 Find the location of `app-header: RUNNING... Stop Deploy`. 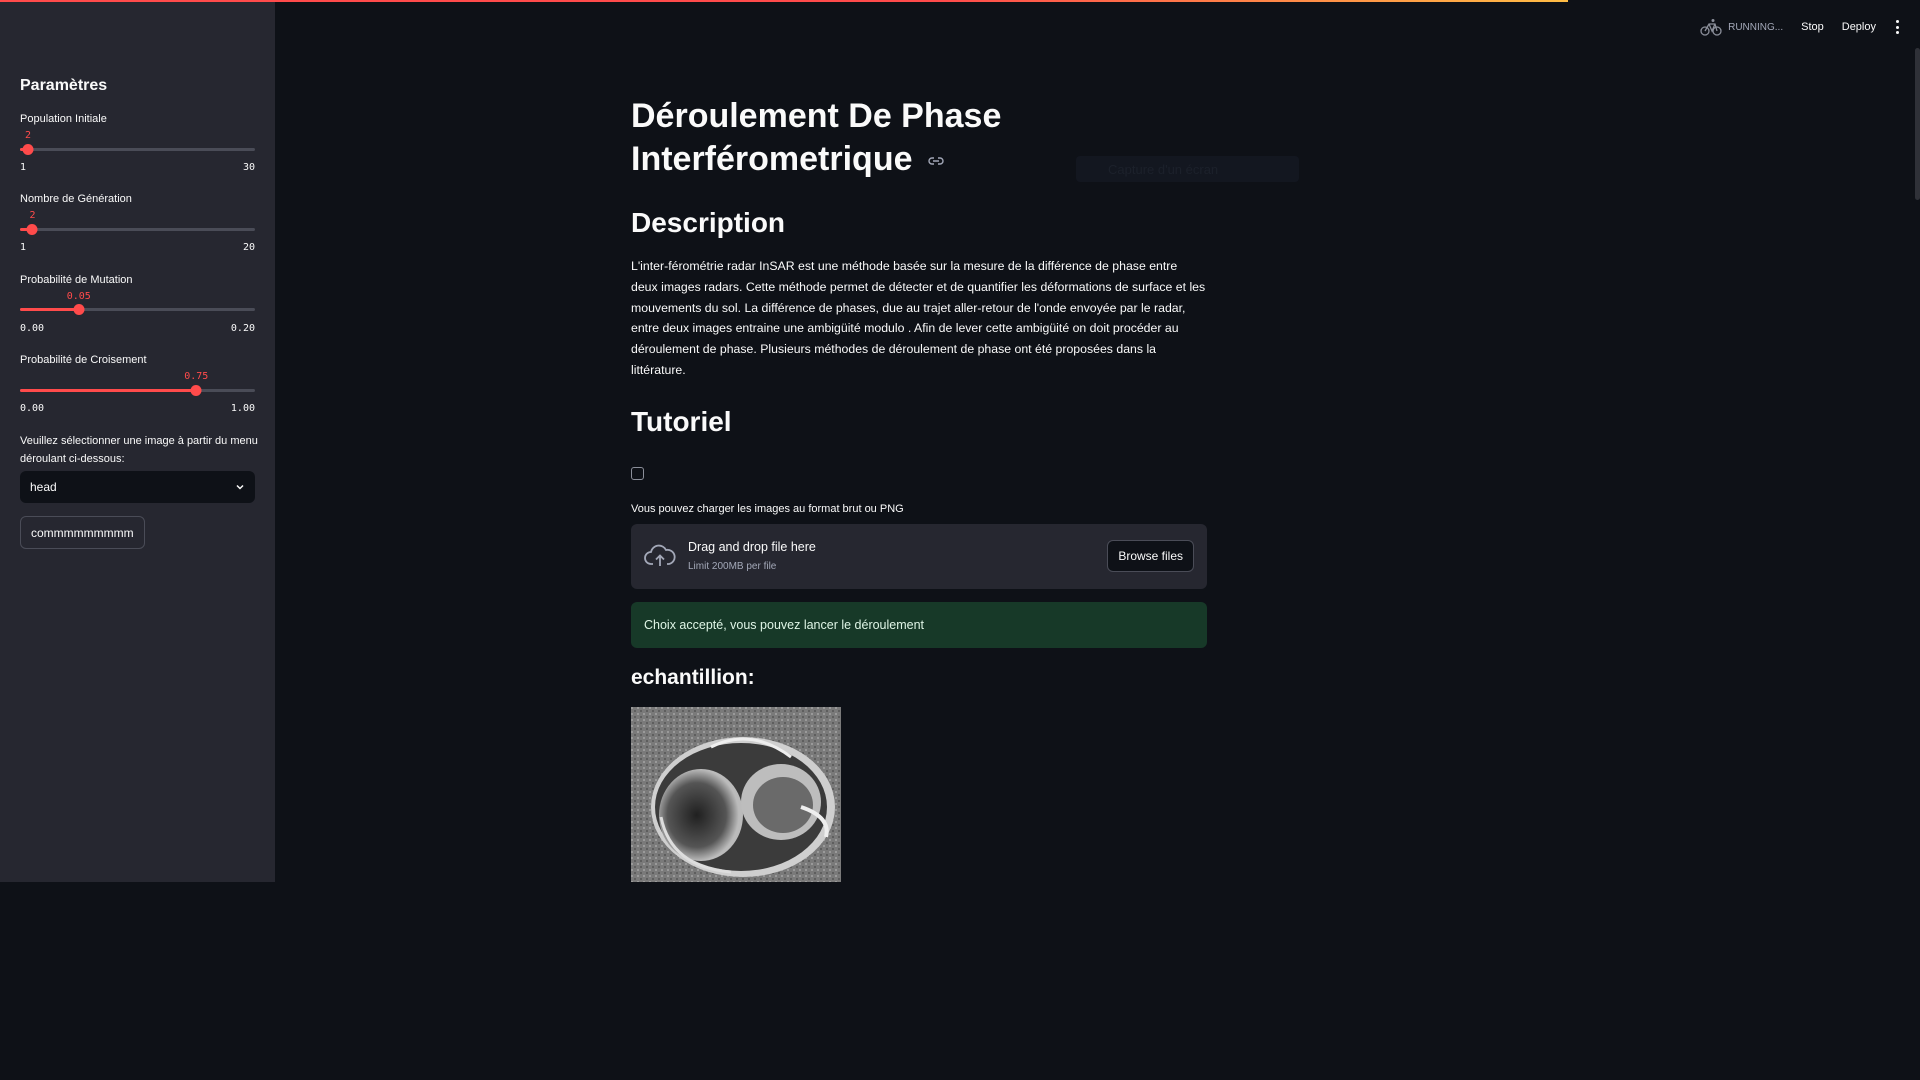

app-header: RUNNING... Stop Deploy is located at coordinates (1800, 27).